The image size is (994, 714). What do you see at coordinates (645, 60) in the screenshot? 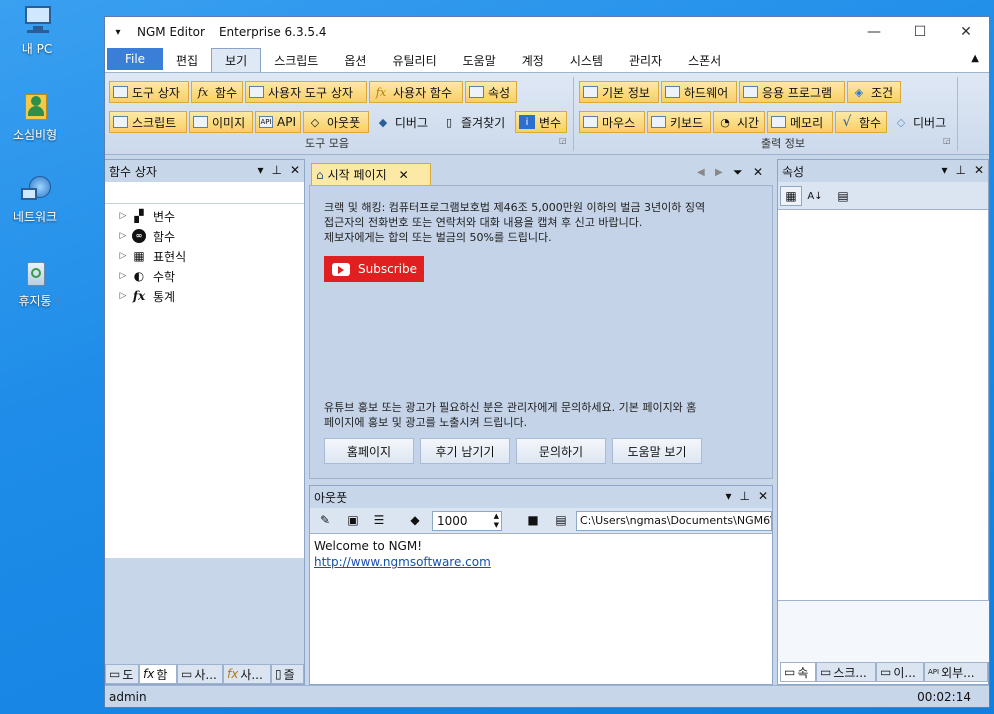
I see `menu-admin: 관리자` at bounding box center [645, 60].